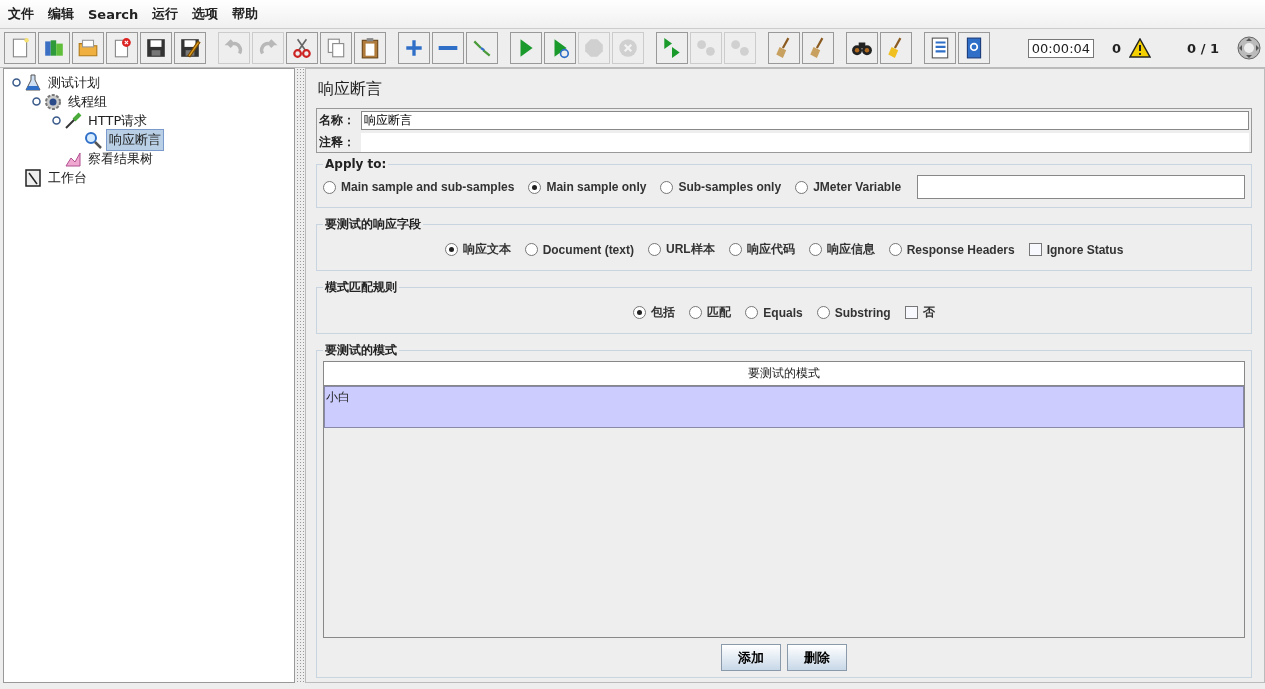 Image resolution: width=1265 pixels, height=689 pixels. What do you see at coordinates (805, 142) in the screenshot?
I see `comment-field` at bounding box center [805, 142].